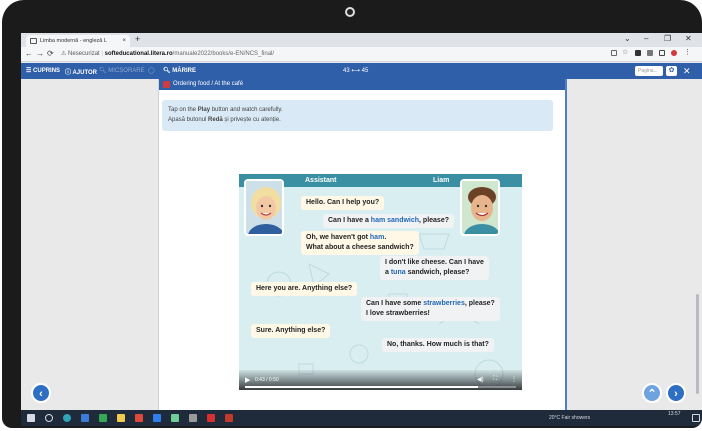 This screenshot has height=431, width=702. Describe the element at coordinates (50, 53) in the screenshot. I see `reload-icon: ⟳` at that location.